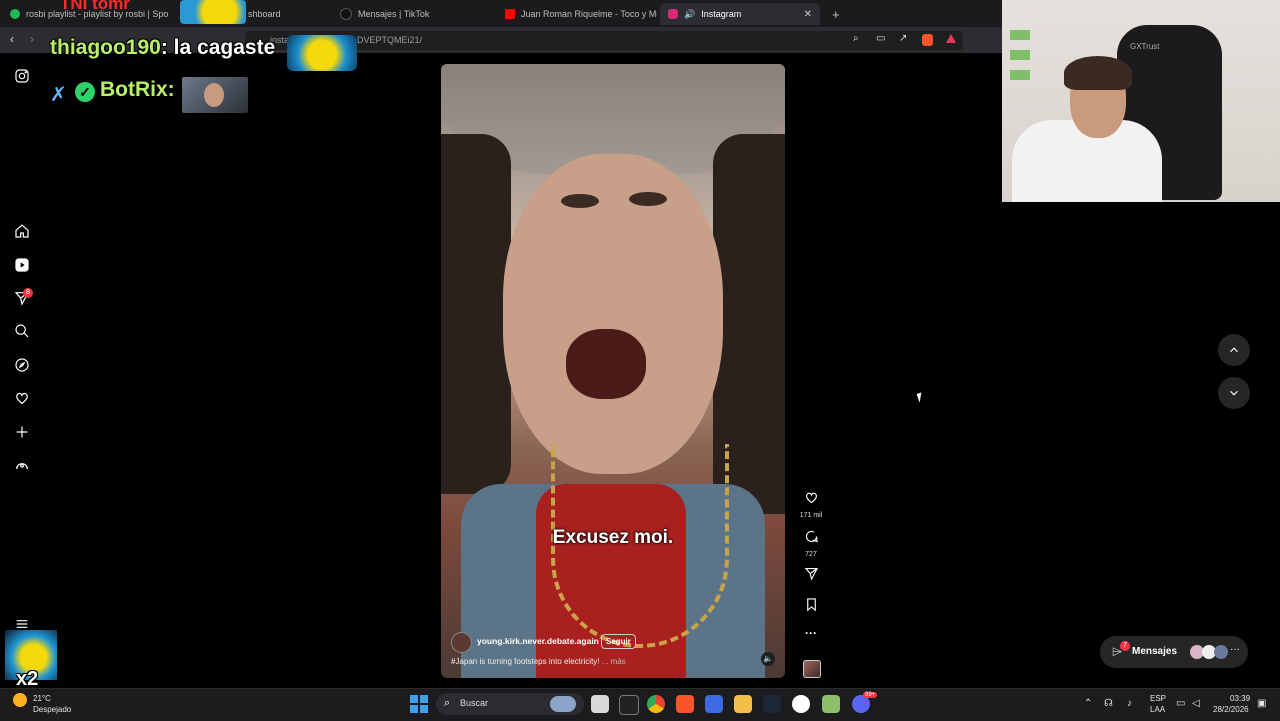 This screenshot has width=1280, height=721. Describe the element at coordinates (613, 314) in the screenshot. I see `video-face` at that location.